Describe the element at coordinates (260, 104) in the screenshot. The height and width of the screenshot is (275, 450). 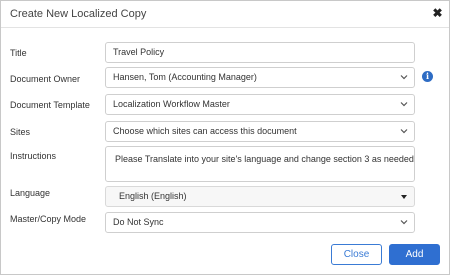
I see `document-template-select: Localization Workflow Master` at that location.